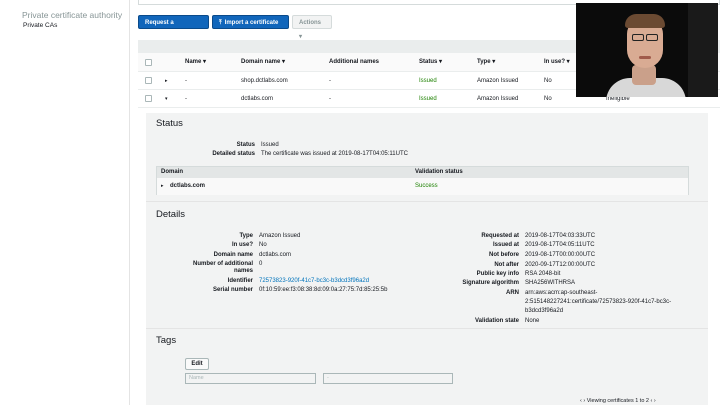 The height and width of the screenshot is (405, 720). I want to click on arn-value-line-1: arn:aws:acm:ap-southeast-, so click(561, 293).